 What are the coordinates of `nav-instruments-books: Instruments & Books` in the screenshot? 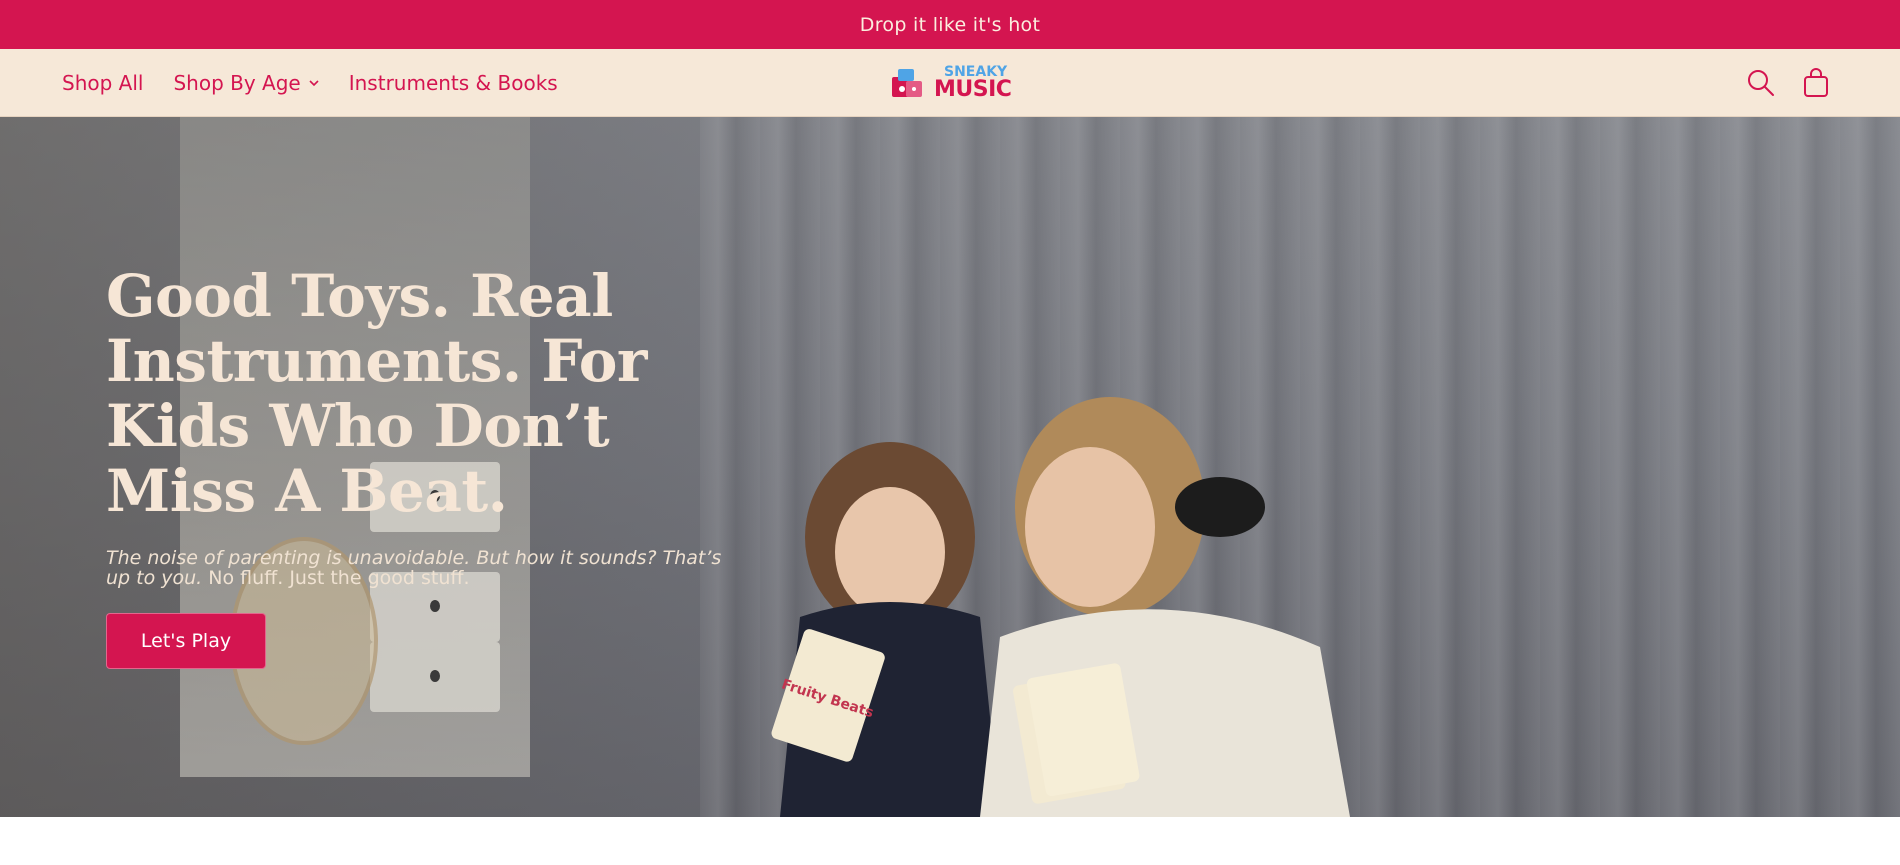 It's located at (453, 83).